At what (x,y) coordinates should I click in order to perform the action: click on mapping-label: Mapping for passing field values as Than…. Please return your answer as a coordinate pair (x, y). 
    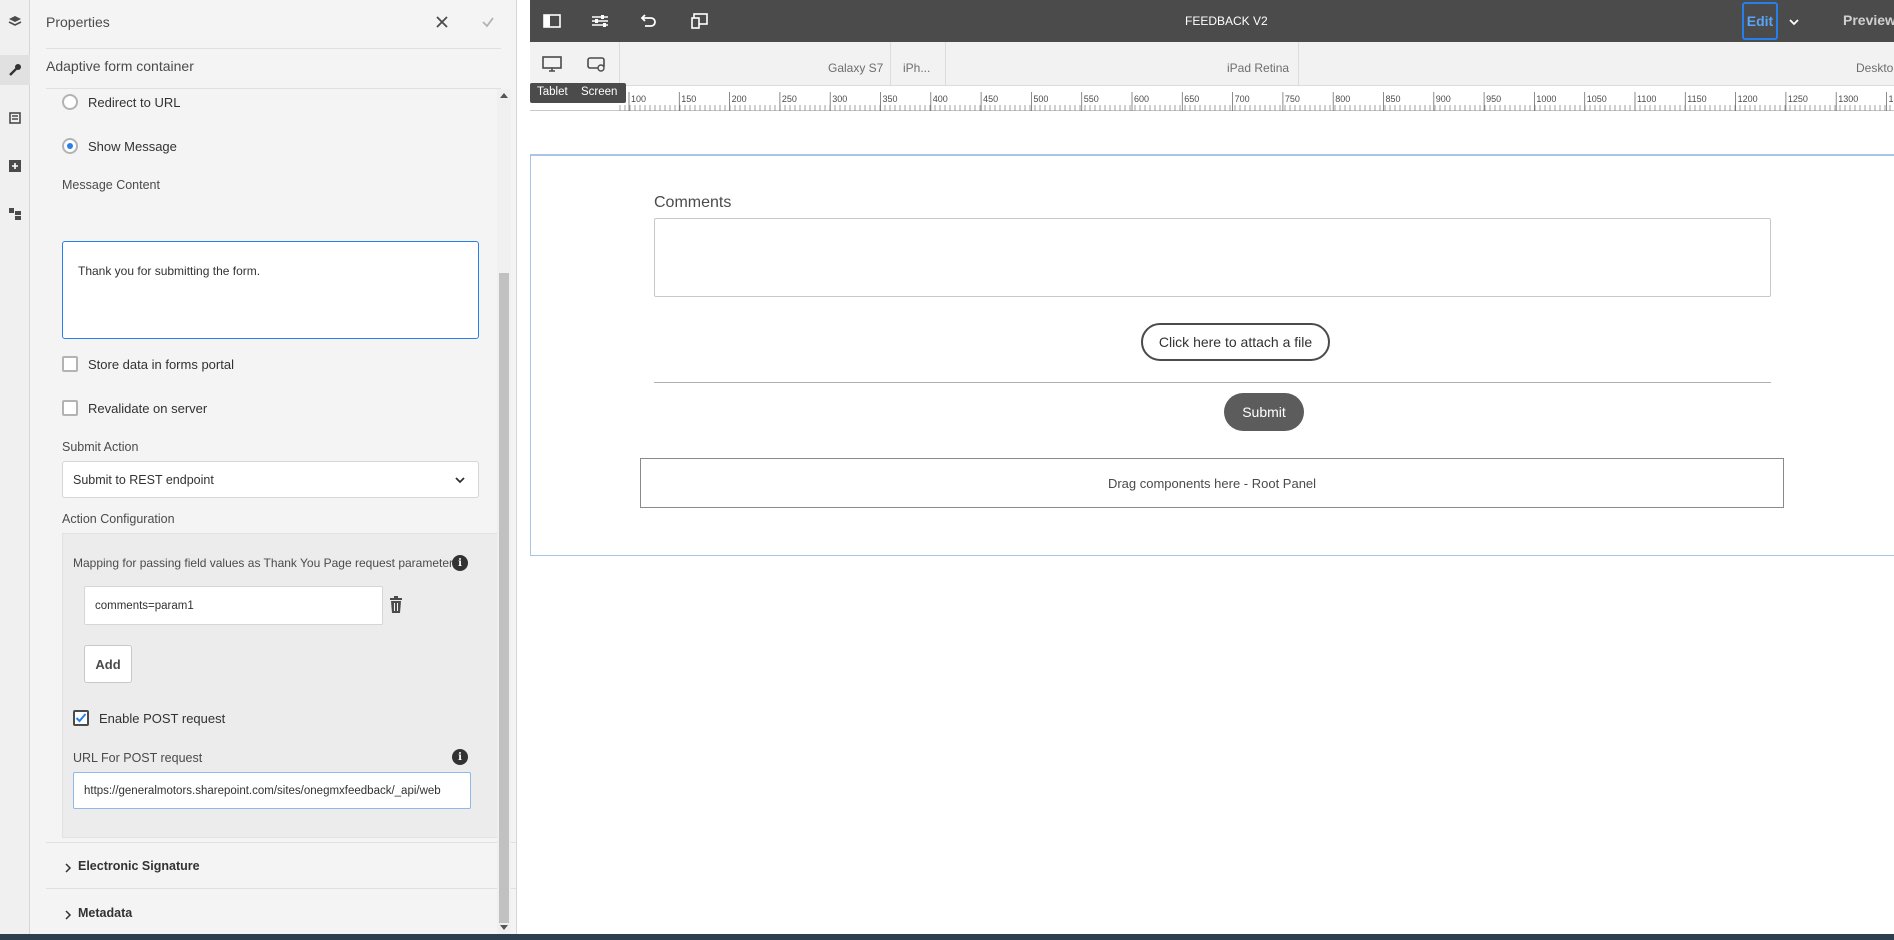
    Looking at the image, I should click on (266, 563).